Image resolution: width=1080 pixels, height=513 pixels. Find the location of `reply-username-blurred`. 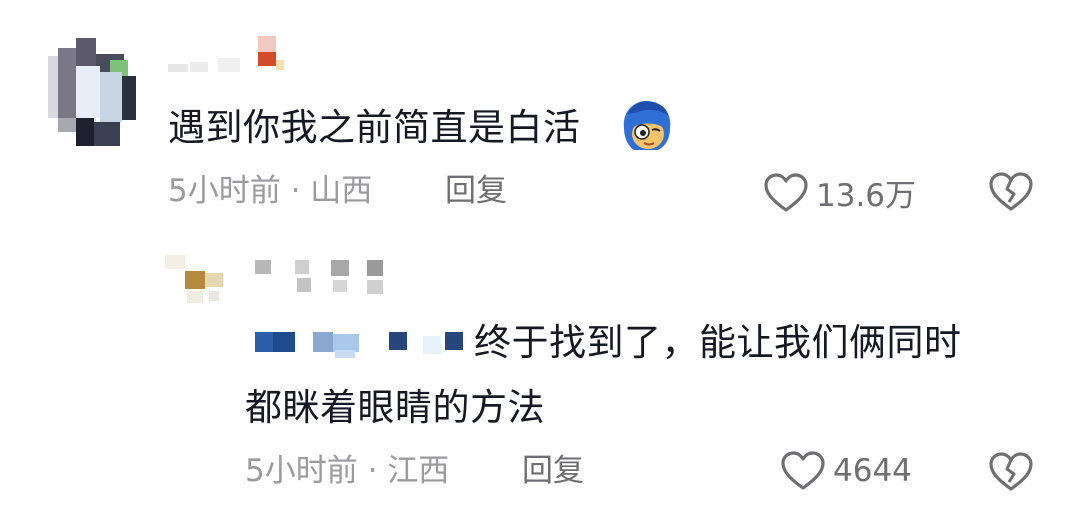

reply-username-blurred is located at coordinates (325, 278).